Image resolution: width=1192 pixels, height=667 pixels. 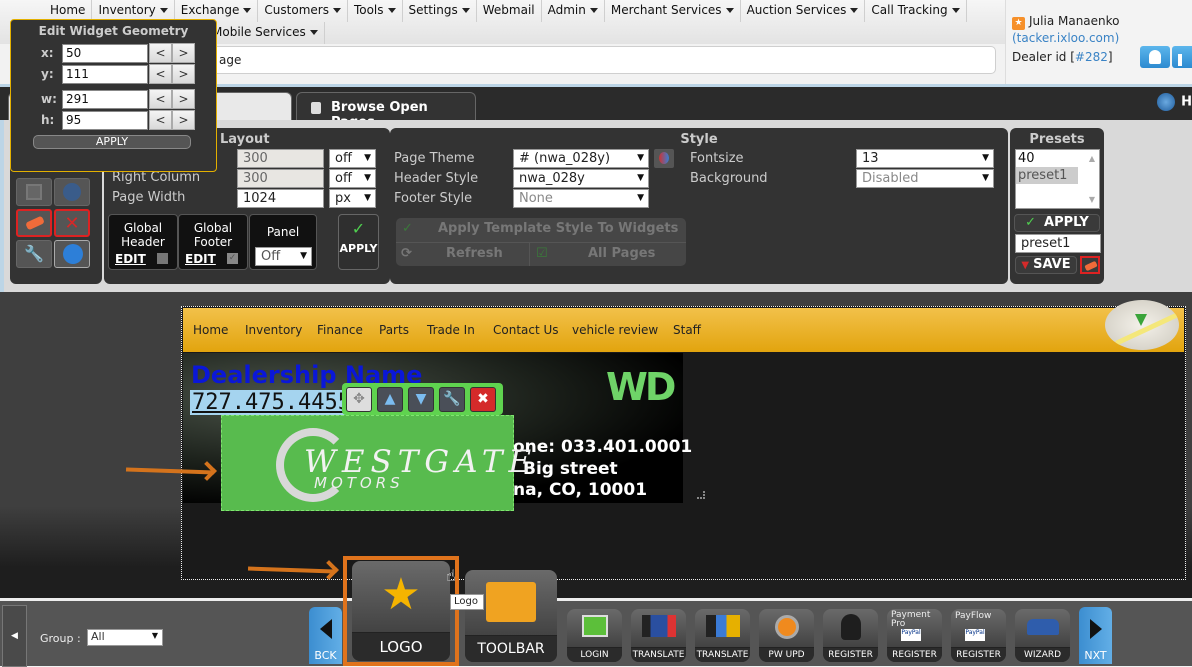 I want to click on widget-register: REGISTER, so click(x=850, y=635).